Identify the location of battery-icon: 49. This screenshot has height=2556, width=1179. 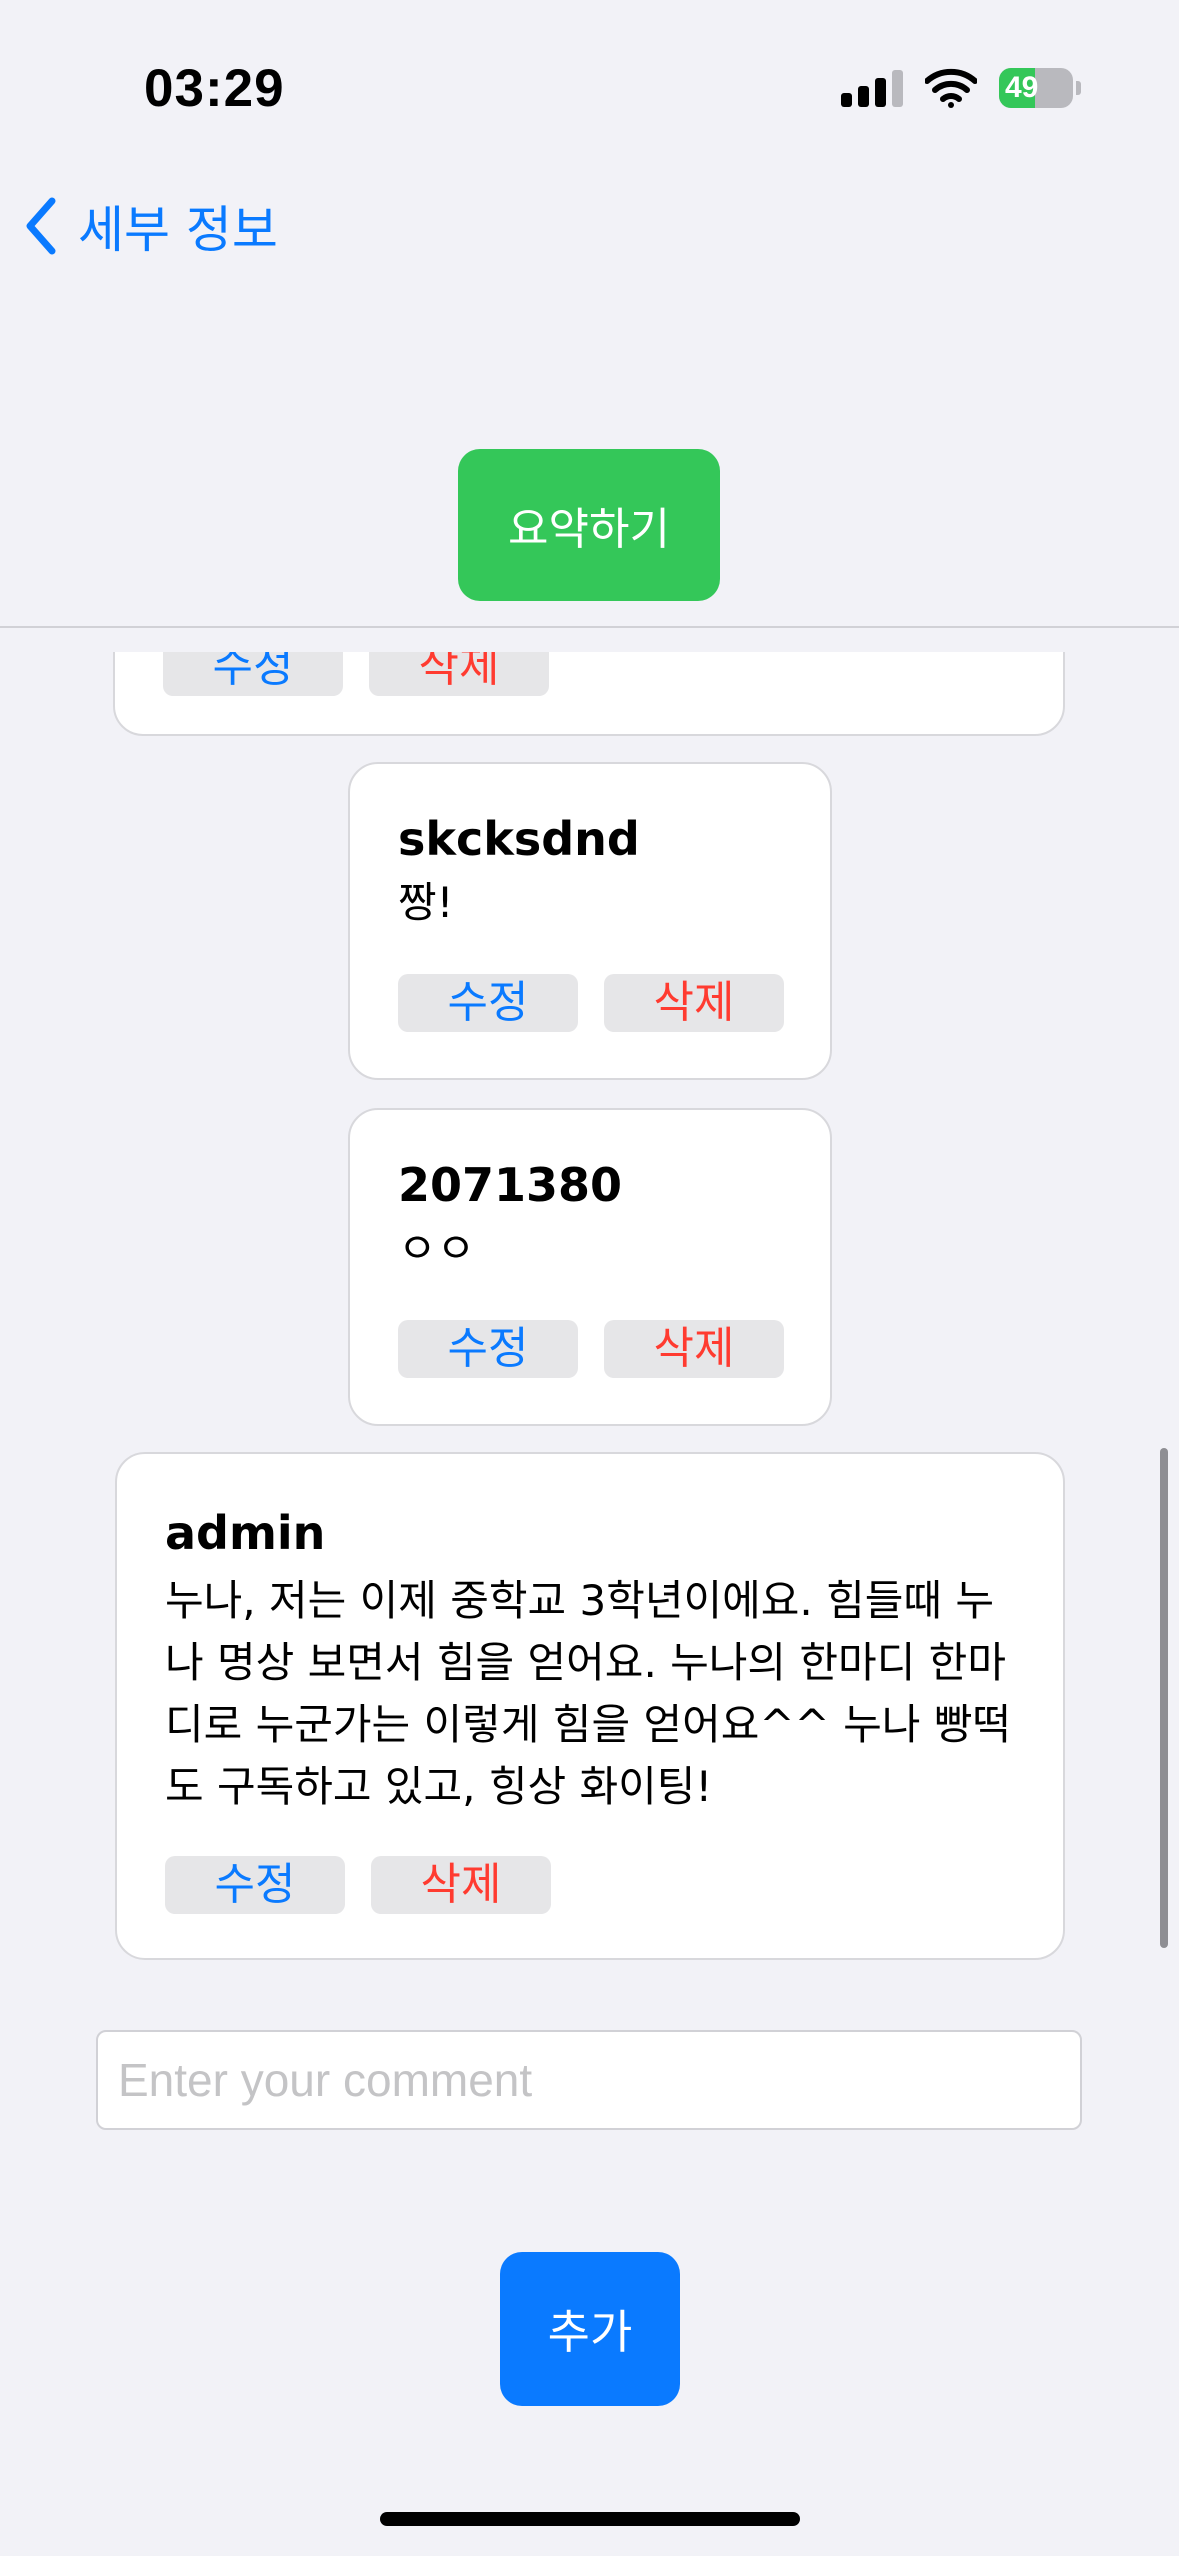
(1036, 88).